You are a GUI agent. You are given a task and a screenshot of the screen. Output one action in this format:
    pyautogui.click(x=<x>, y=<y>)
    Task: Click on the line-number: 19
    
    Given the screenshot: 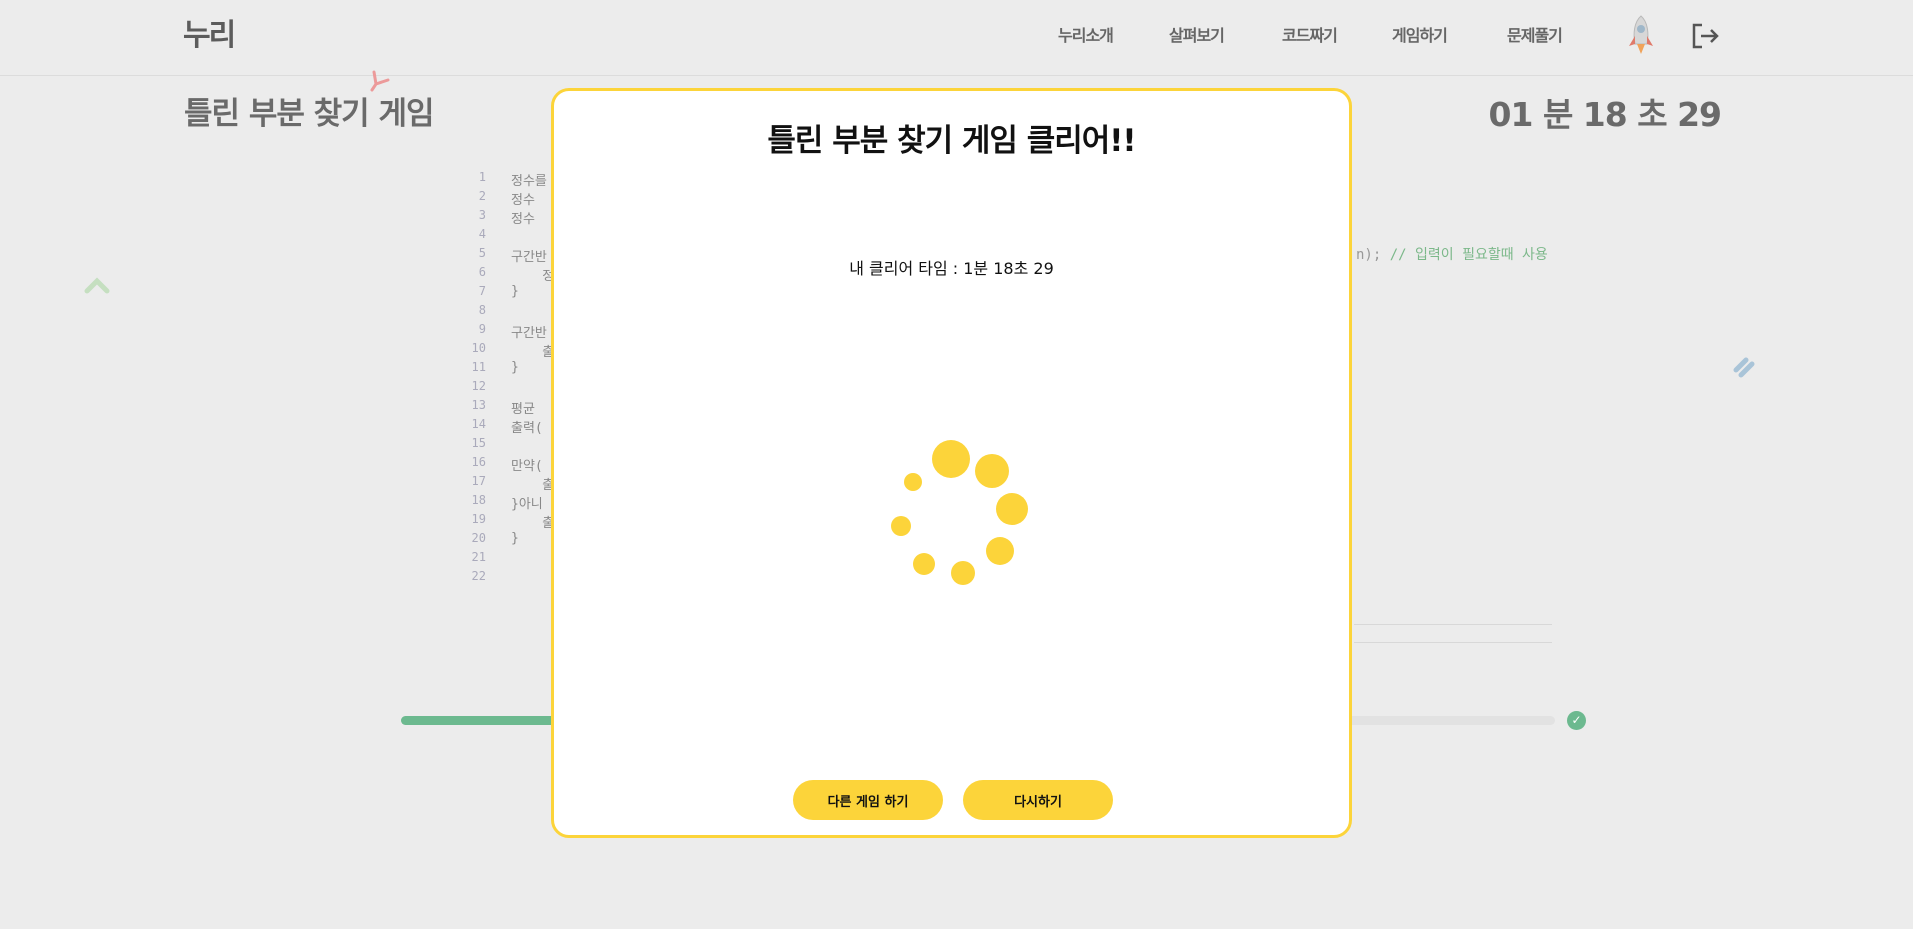 What is the action you would take?
    pyautogui.click(x=478, y=519)
    